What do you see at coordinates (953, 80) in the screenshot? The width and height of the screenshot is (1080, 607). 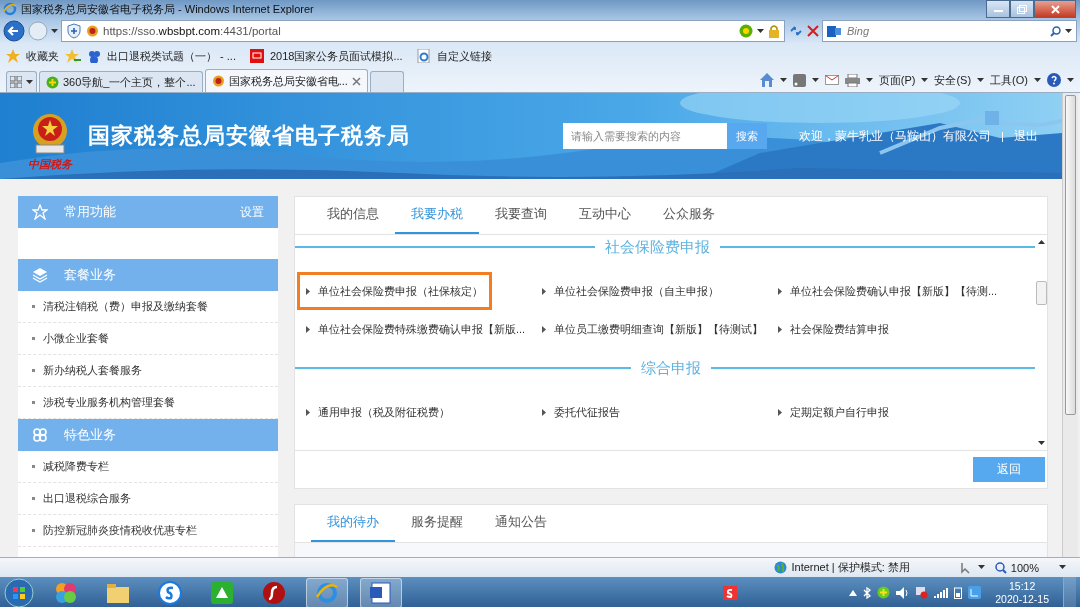 I see `menu-button: 安全(S)` at bounding box center [953, 80].